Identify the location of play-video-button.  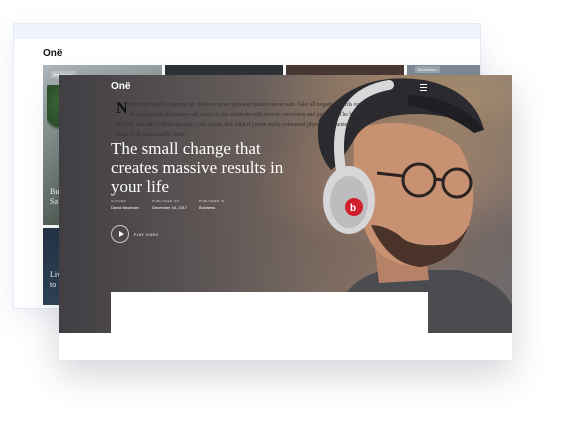
(120, 234).